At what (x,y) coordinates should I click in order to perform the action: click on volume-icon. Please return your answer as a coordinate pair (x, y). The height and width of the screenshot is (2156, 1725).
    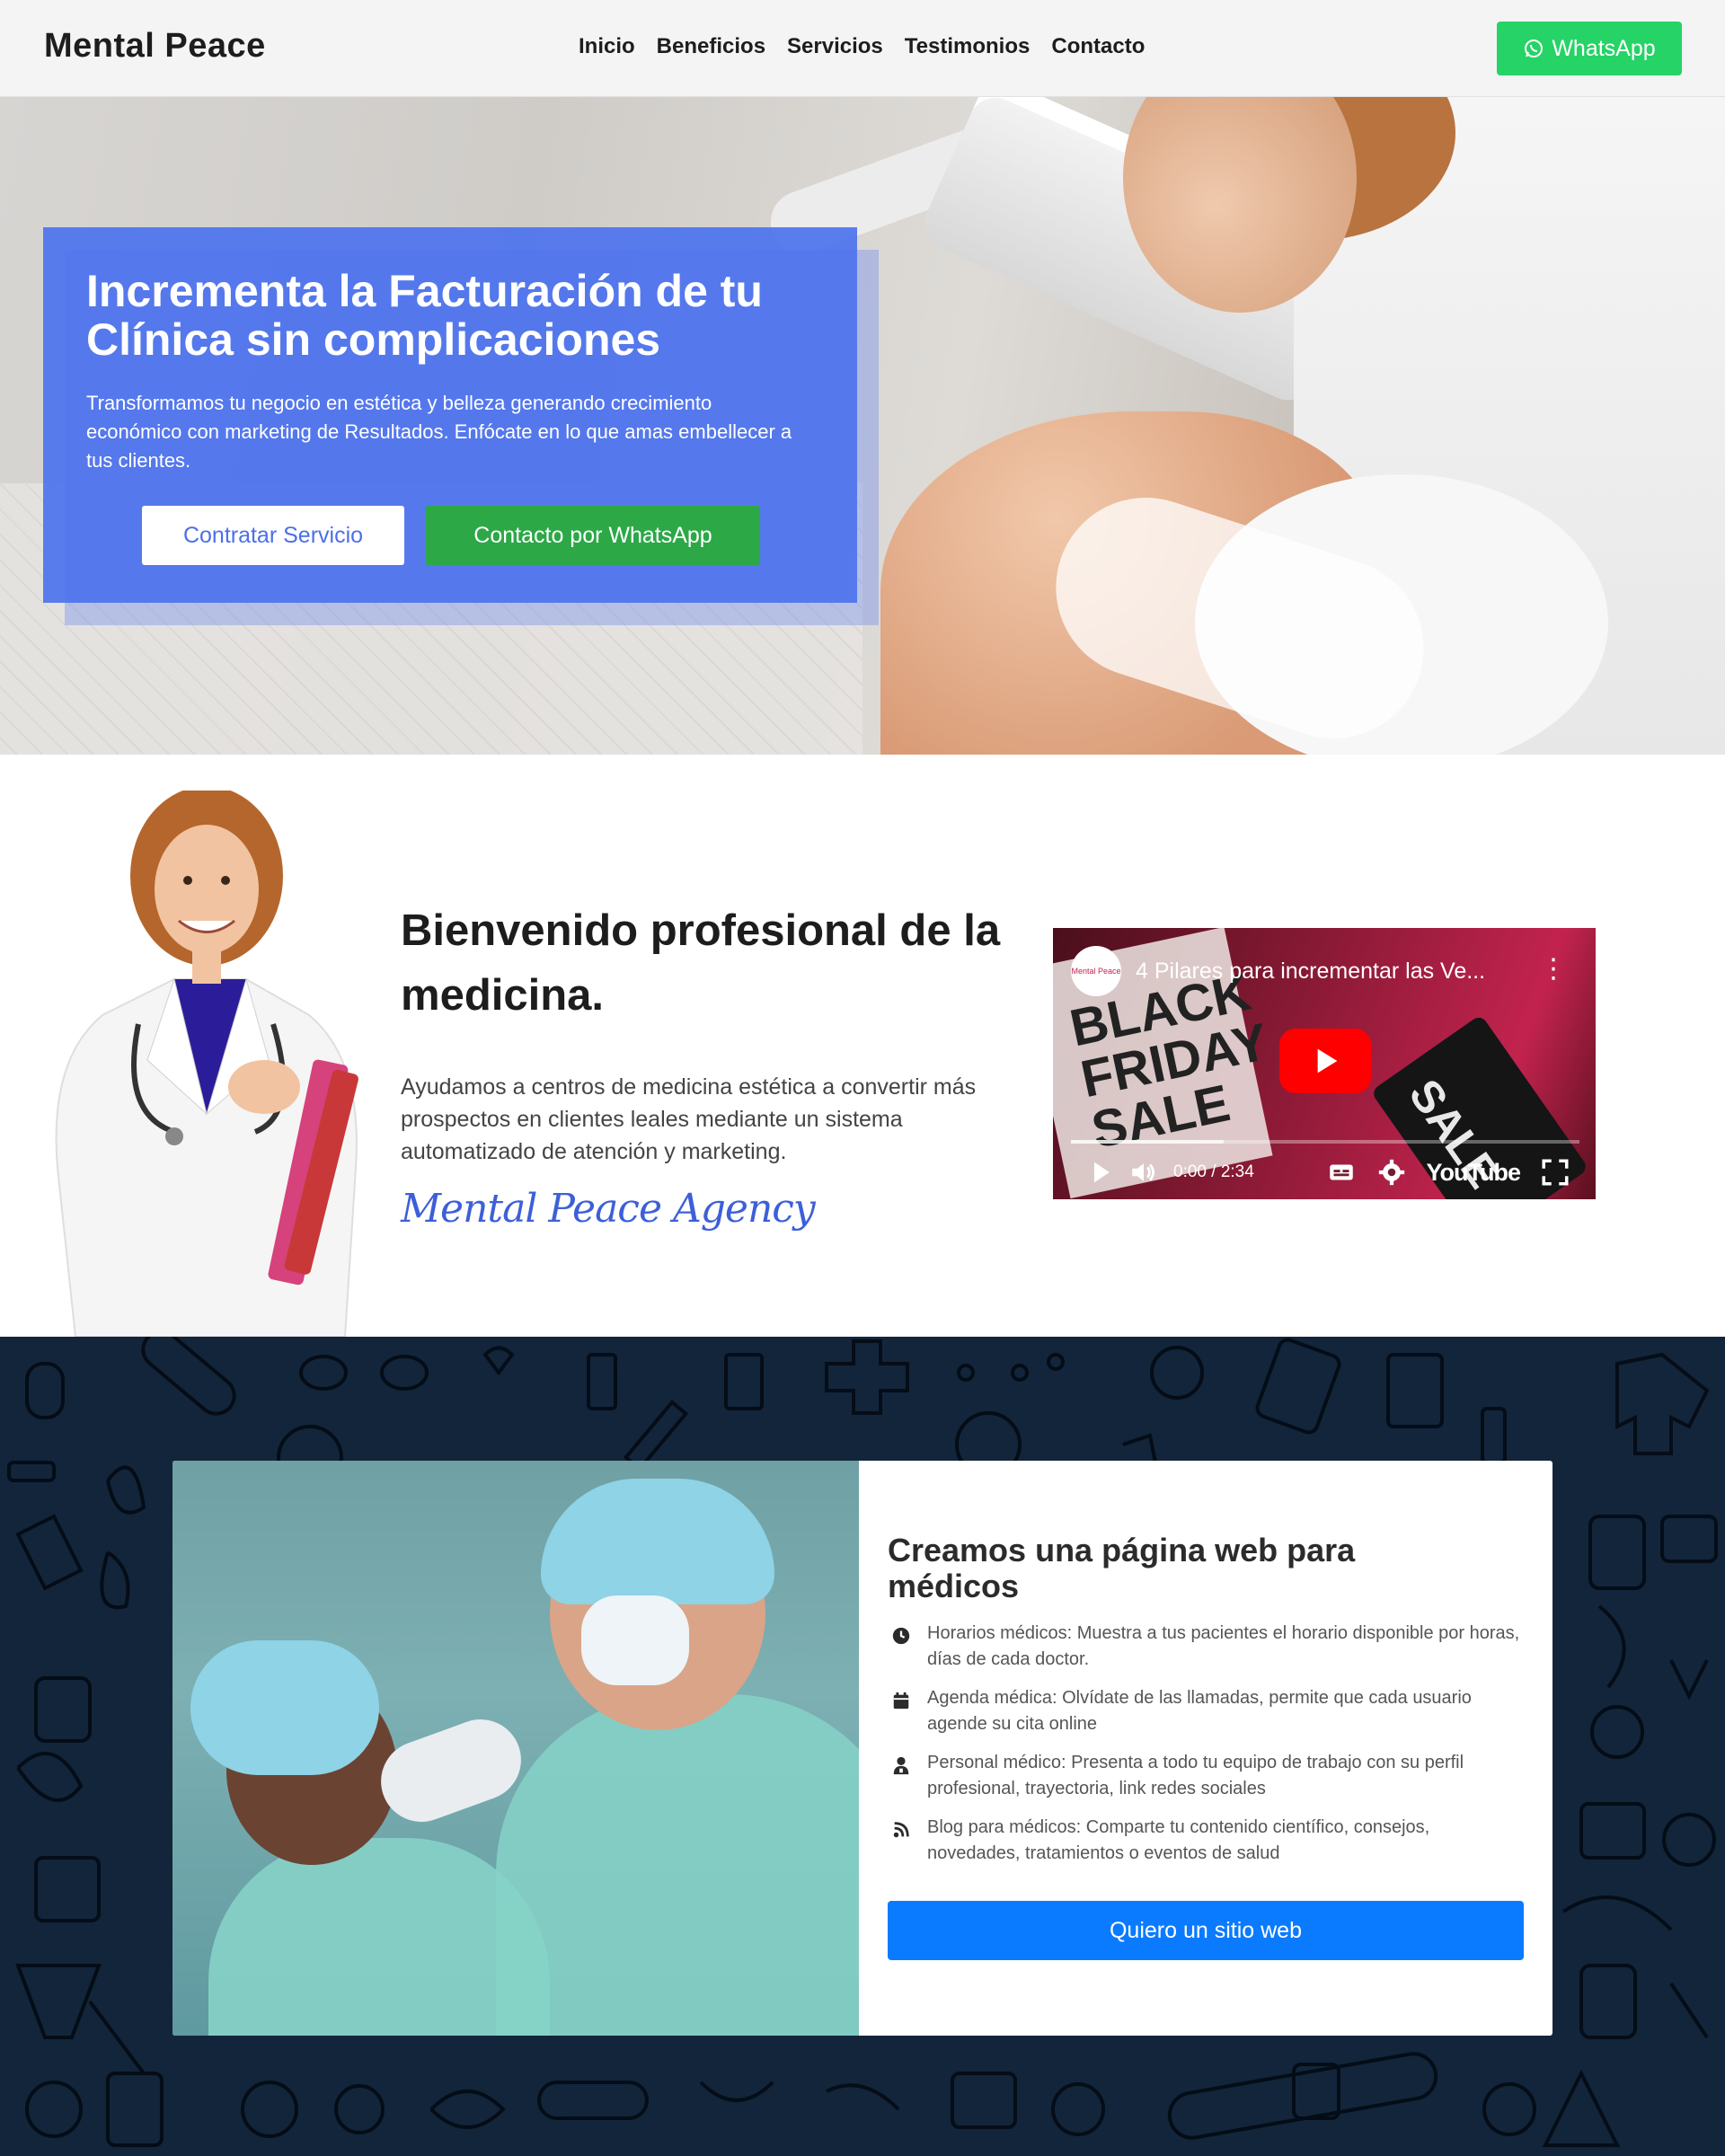
    Looking at the image, I should click on (1143, 1172).